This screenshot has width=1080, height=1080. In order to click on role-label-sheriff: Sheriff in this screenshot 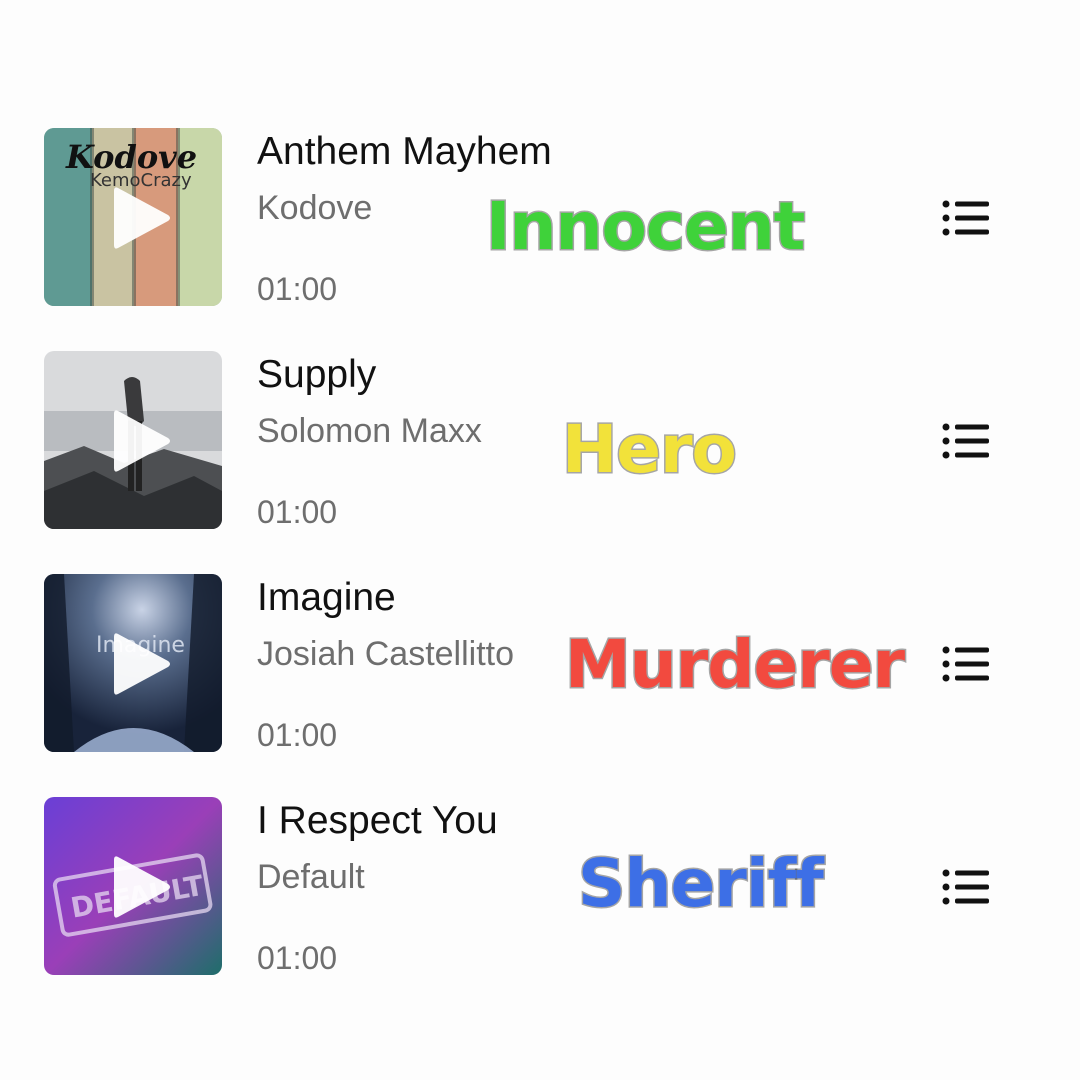, I will do `click(701, 884)`.